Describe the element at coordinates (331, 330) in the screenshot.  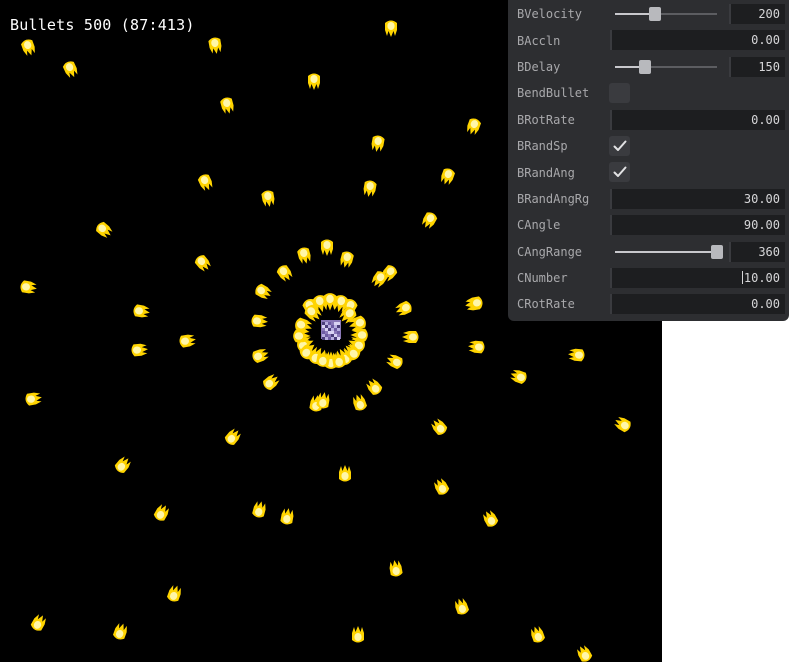
I see `emitter-icon` at that location.